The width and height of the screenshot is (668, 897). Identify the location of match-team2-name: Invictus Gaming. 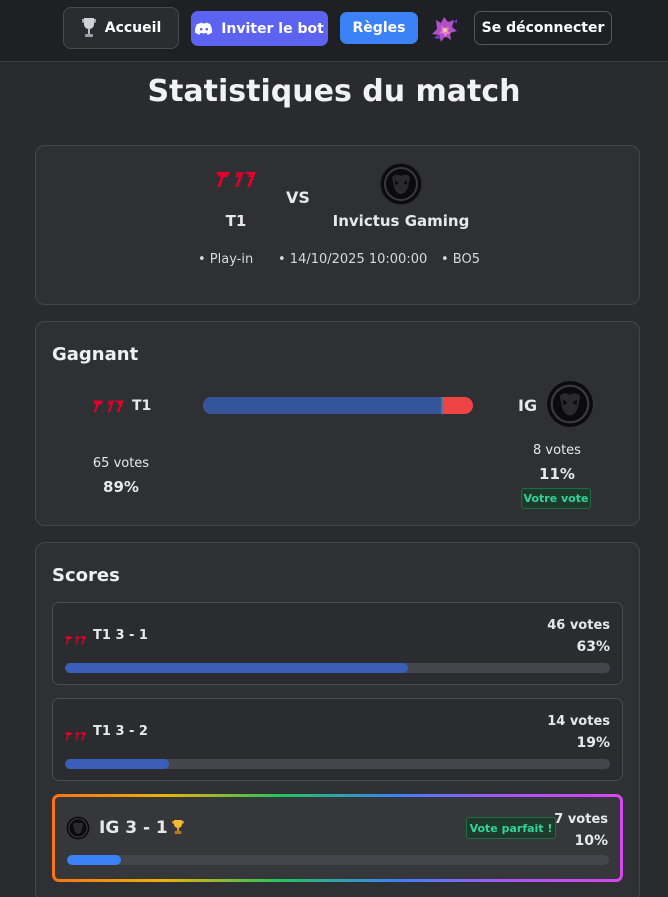
(401, 221).